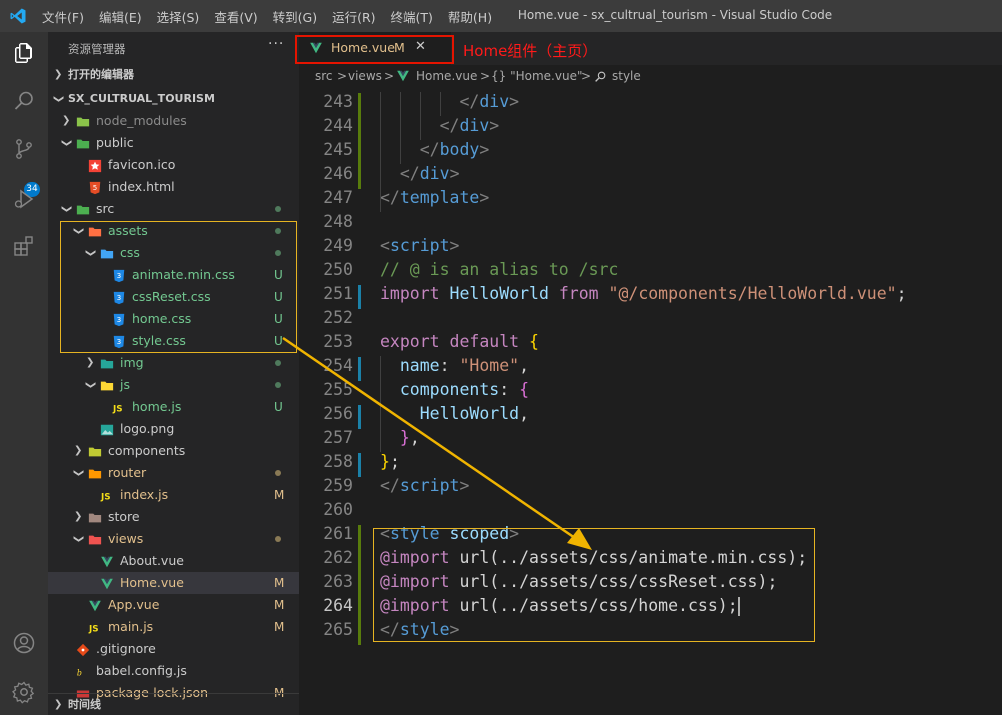 The height and width of the screenshot is (715, 1002). Describe the element at coordinates (524, 365) in the screenshot. I see `code-token: ,` at that location.